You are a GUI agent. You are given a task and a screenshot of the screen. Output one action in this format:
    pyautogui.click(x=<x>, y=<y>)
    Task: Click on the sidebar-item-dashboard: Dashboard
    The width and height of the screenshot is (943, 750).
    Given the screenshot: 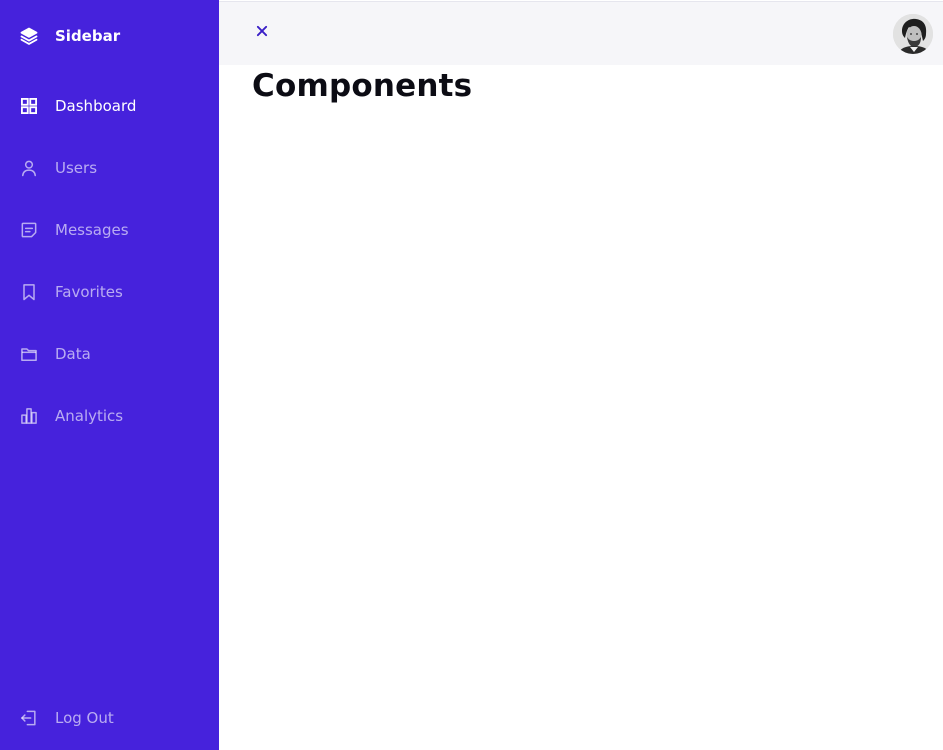 What is the action you would take?
    pyautogui.click(x=77, y=106)
    